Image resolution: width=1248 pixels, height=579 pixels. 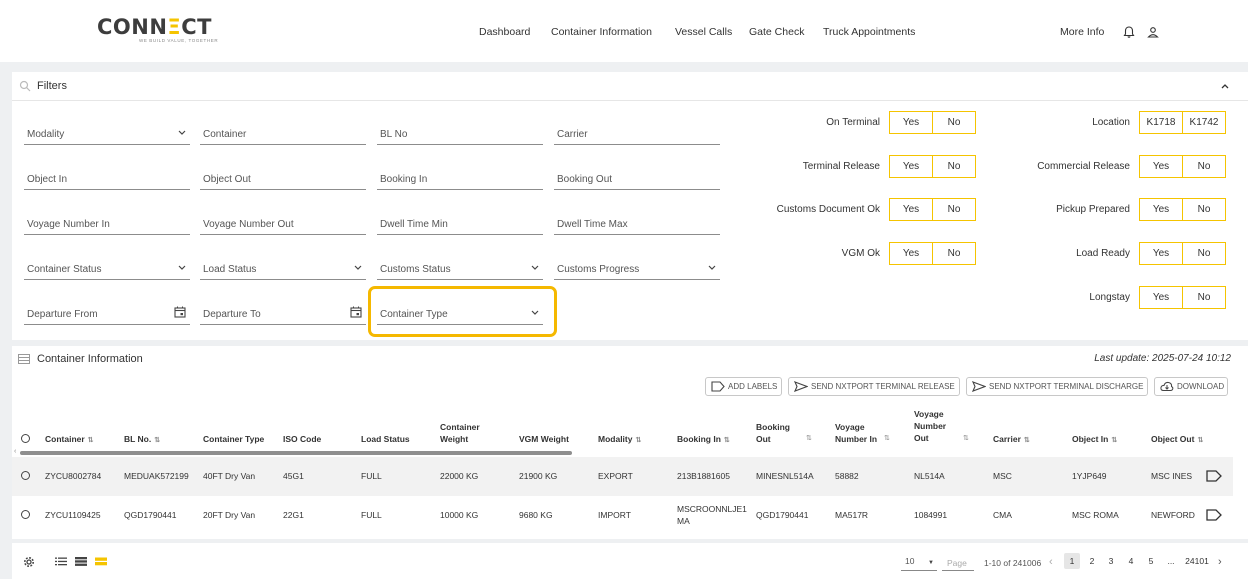 What do you see at coordinates (1203, 122) in the screenshot?
I see `location-k1742: K1742` at bounding box center [1203, 122].